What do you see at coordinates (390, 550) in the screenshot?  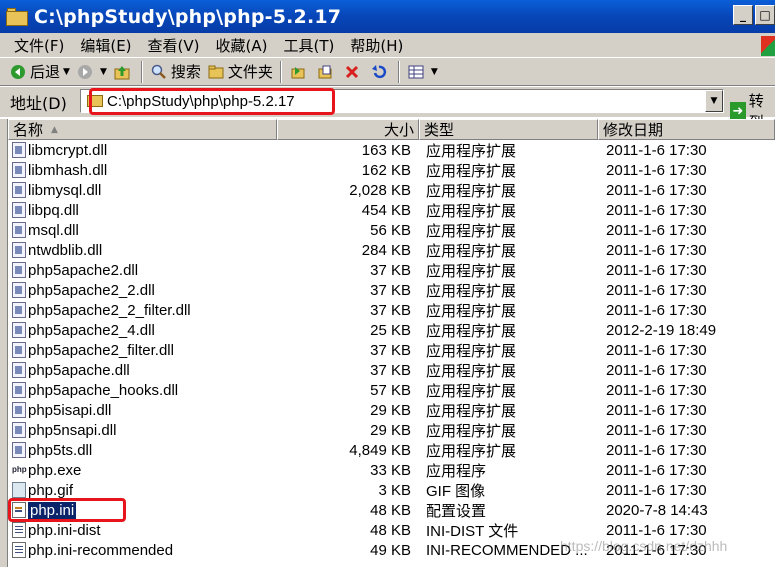 I see `file-size-cell: 49 KB` at bounding box center [390, 550].